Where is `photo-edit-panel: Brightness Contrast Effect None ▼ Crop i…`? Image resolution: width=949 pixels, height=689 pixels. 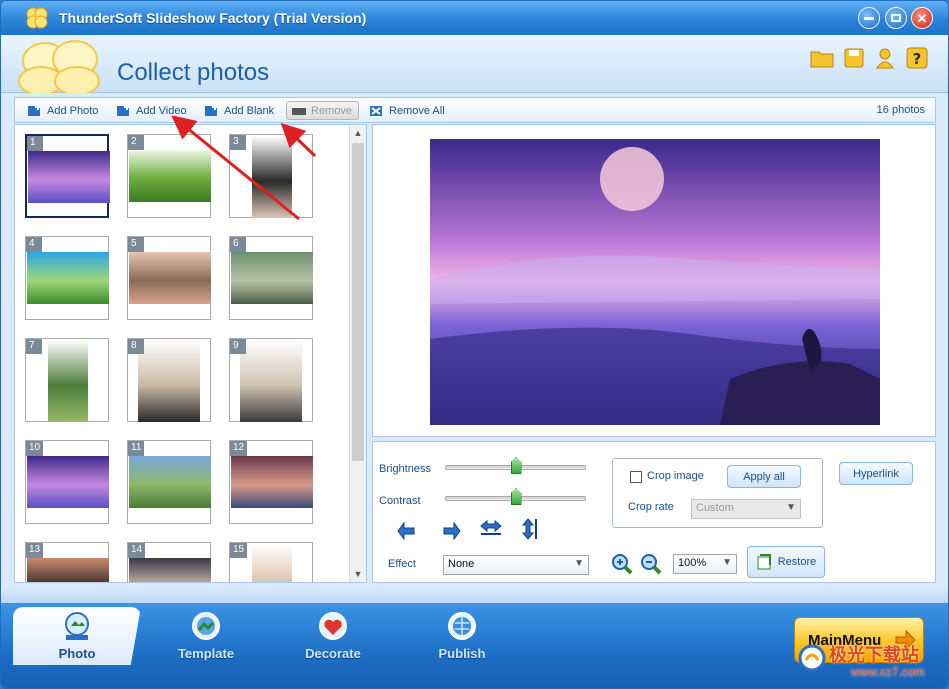
photo-edit-panel: Brightness Contrast Effect None ▼ Crop i… is located at coordinates (654, 512).